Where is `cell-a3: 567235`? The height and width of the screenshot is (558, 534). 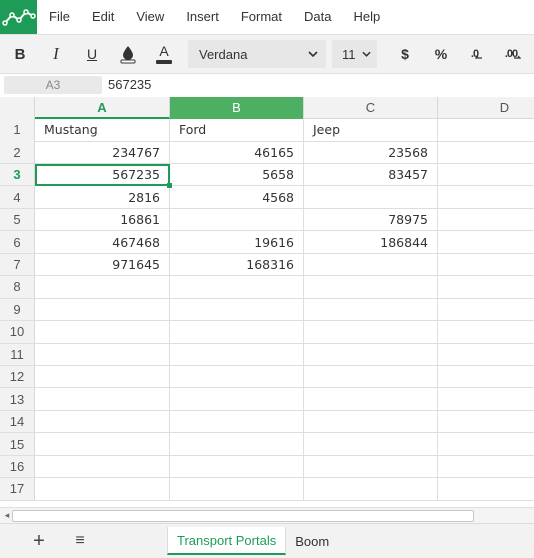 cell-a3: 567235 is located at coordinates (102, 175).